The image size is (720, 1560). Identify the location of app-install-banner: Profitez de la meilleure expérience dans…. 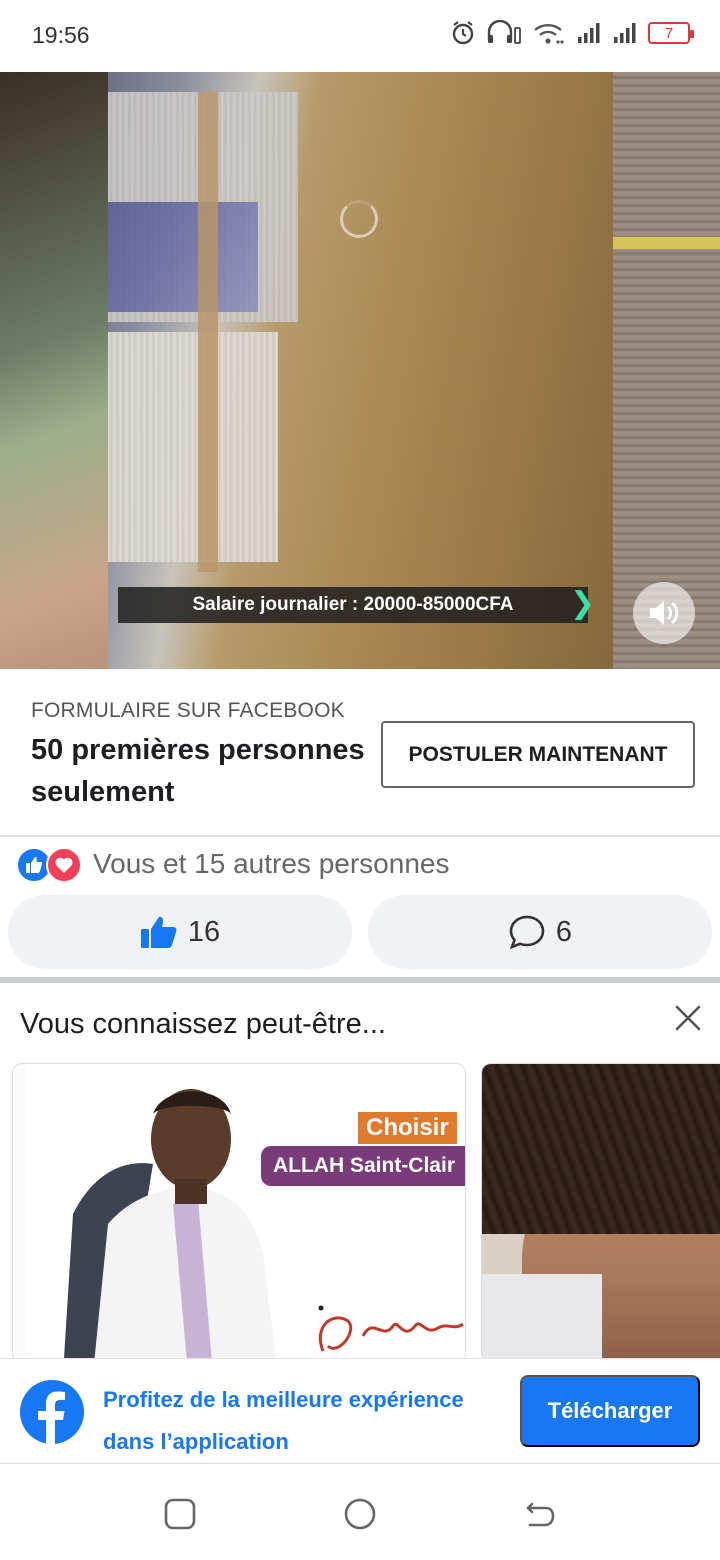
(360, 1411).